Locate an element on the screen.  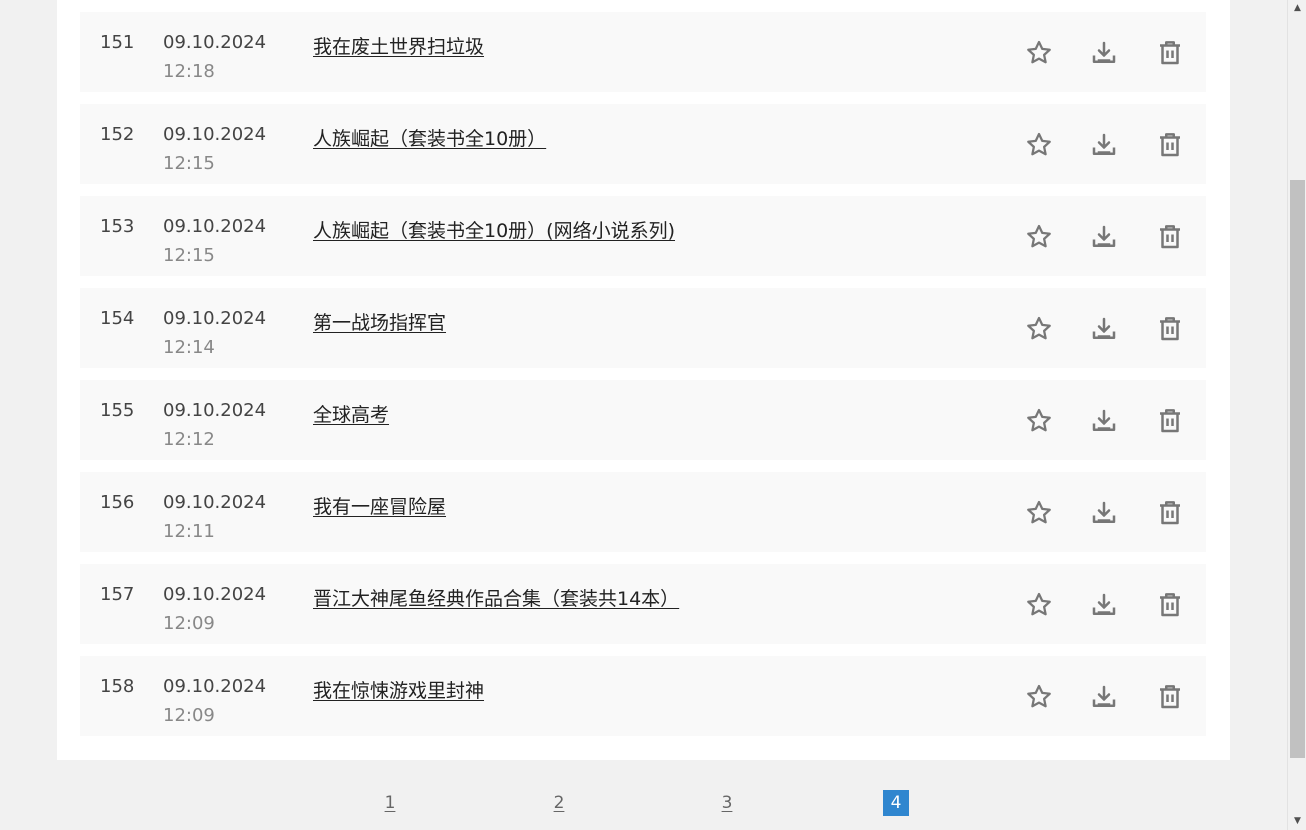
page-link-1: 1 is located at coordinates (390, 803).